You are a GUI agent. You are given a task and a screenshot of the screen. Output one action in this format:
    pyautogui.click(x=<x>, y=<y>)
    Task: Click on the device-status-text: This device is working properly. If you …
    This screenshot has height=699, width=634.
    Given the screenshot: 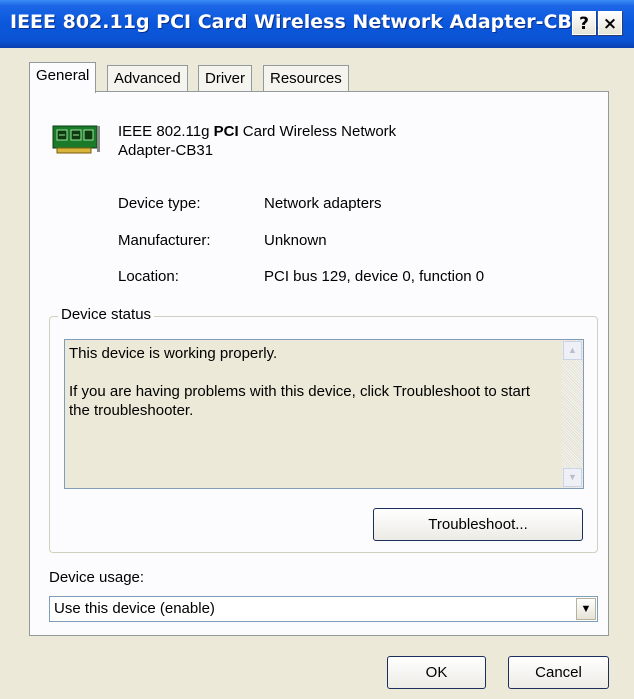 What is the action you would take?
    pyautogui.click(x=309, y=391)
    